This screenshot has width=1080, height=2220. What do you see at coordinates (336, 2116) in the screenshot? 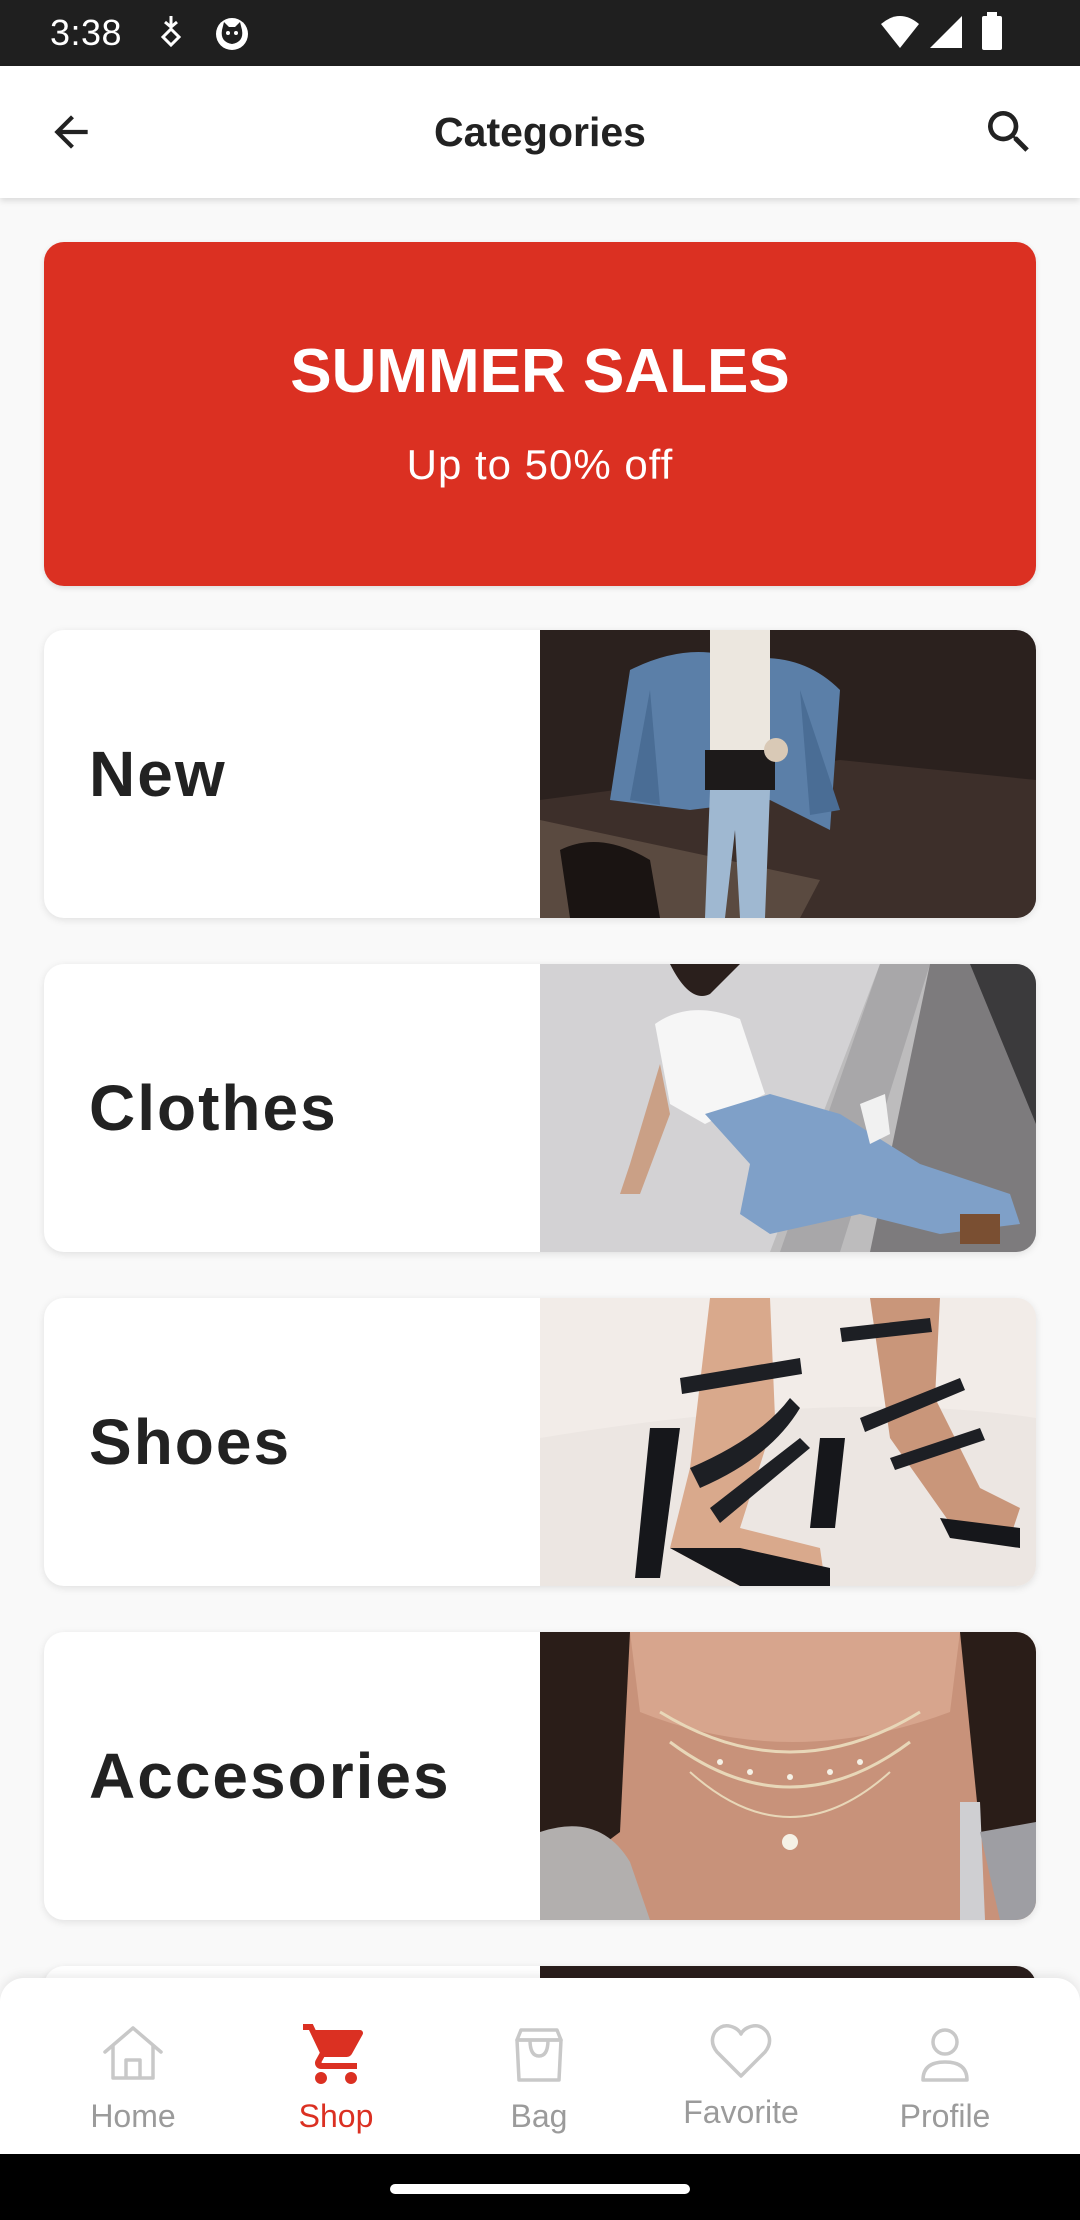
I see `nav-label: Shop` at bounding box center [336, 2116].